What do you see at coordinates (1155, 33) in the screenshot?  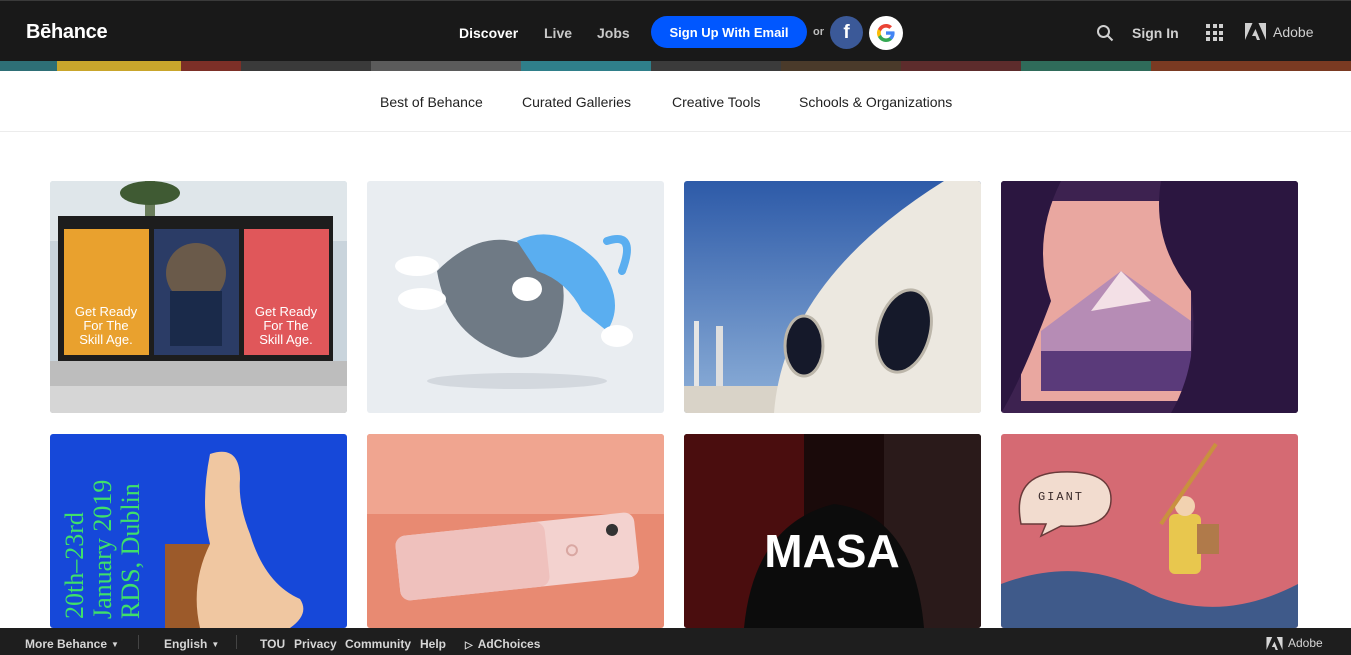 I see `sign-in-link: Sign In` at bounding box center [1155, 33].